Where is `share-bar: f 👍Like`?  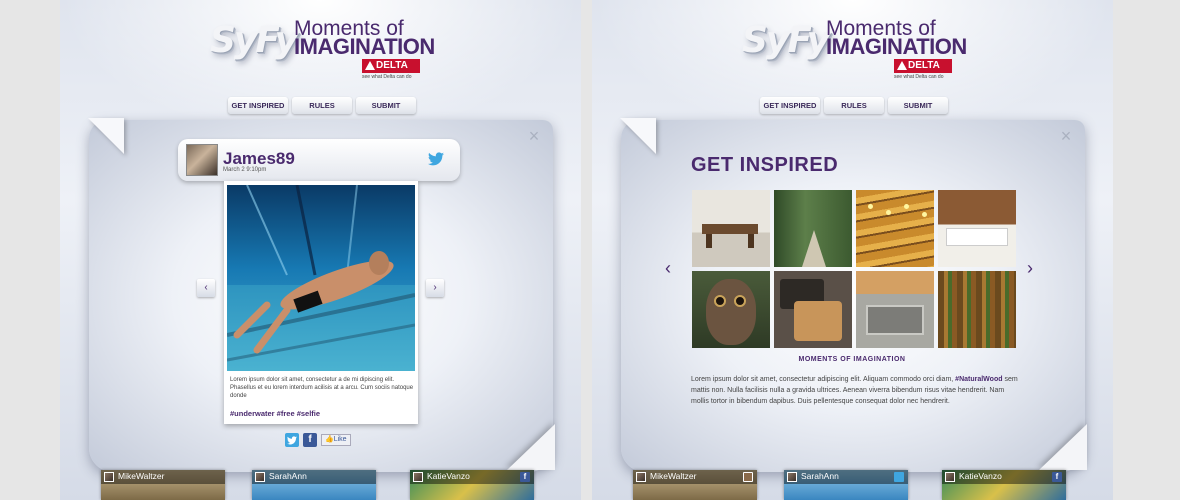 share-bar: f 👍Like is located at coordinates (318, 440).